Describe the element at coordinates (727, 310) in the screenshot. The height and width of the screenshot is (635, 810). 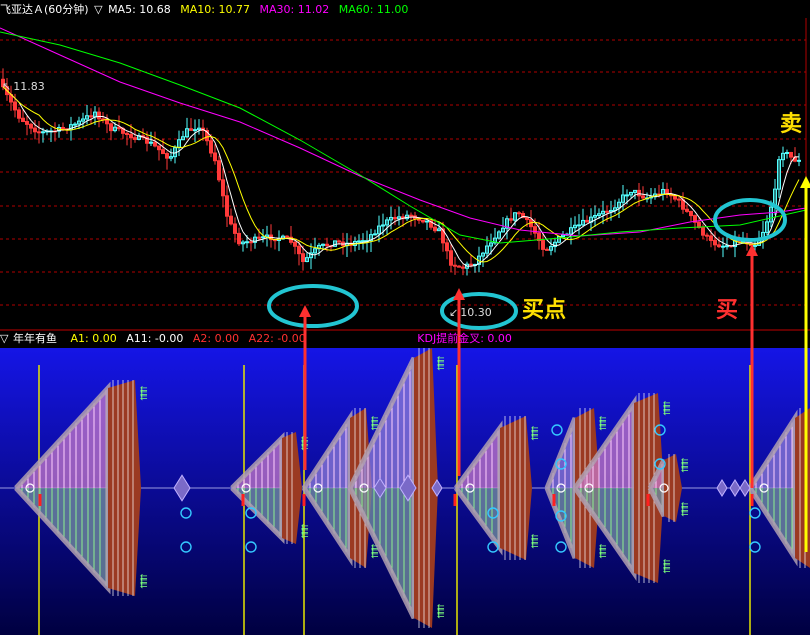
I see `buy-label: 买` at that location.